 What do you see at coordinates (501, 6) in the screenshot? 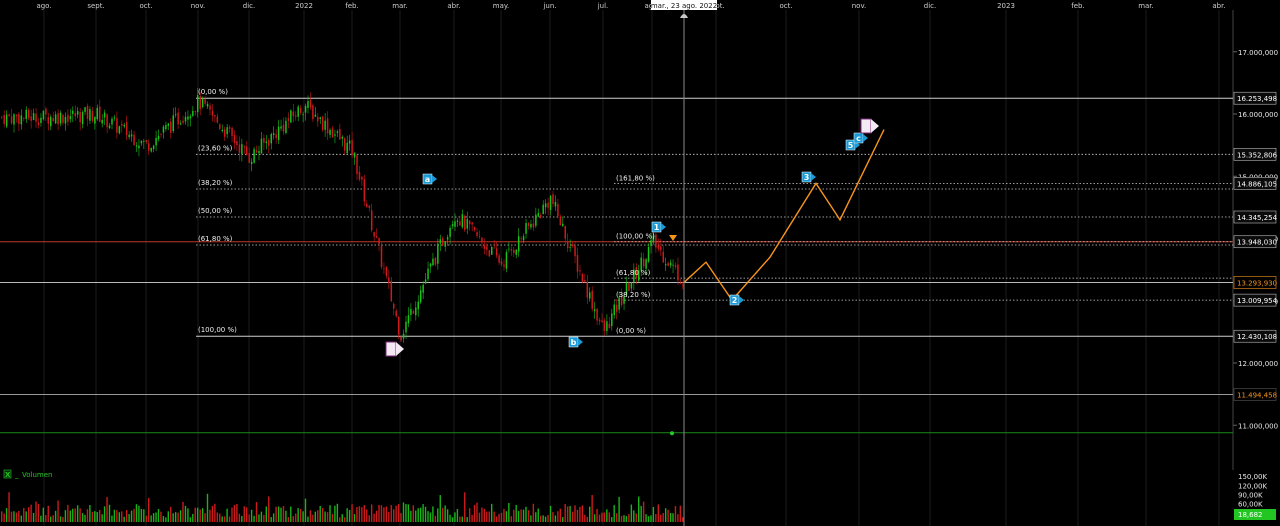
I see `month-label: may.` at bounding box center [501, 6].